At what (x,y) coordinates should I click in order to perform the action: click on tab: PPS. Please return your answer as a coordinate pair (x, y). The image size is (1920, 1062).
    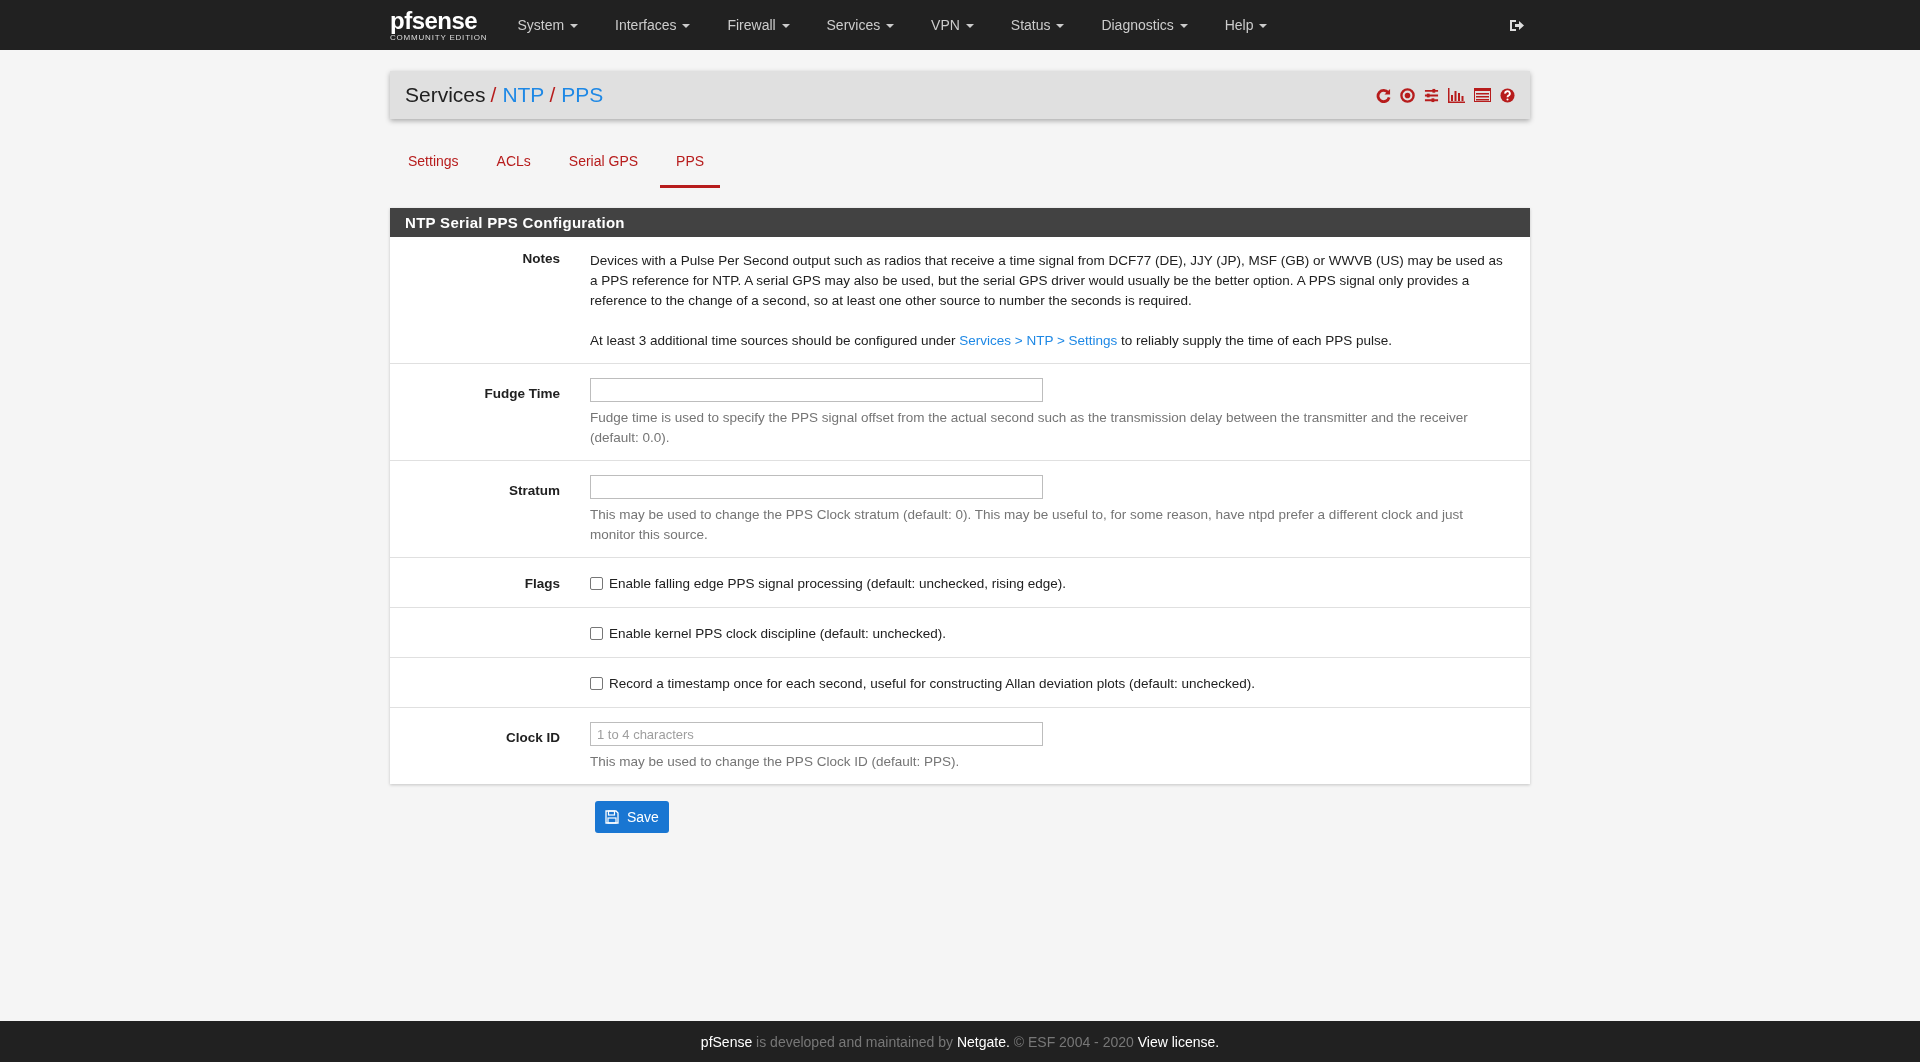
    Looking at the image, I should click on (690, 160).